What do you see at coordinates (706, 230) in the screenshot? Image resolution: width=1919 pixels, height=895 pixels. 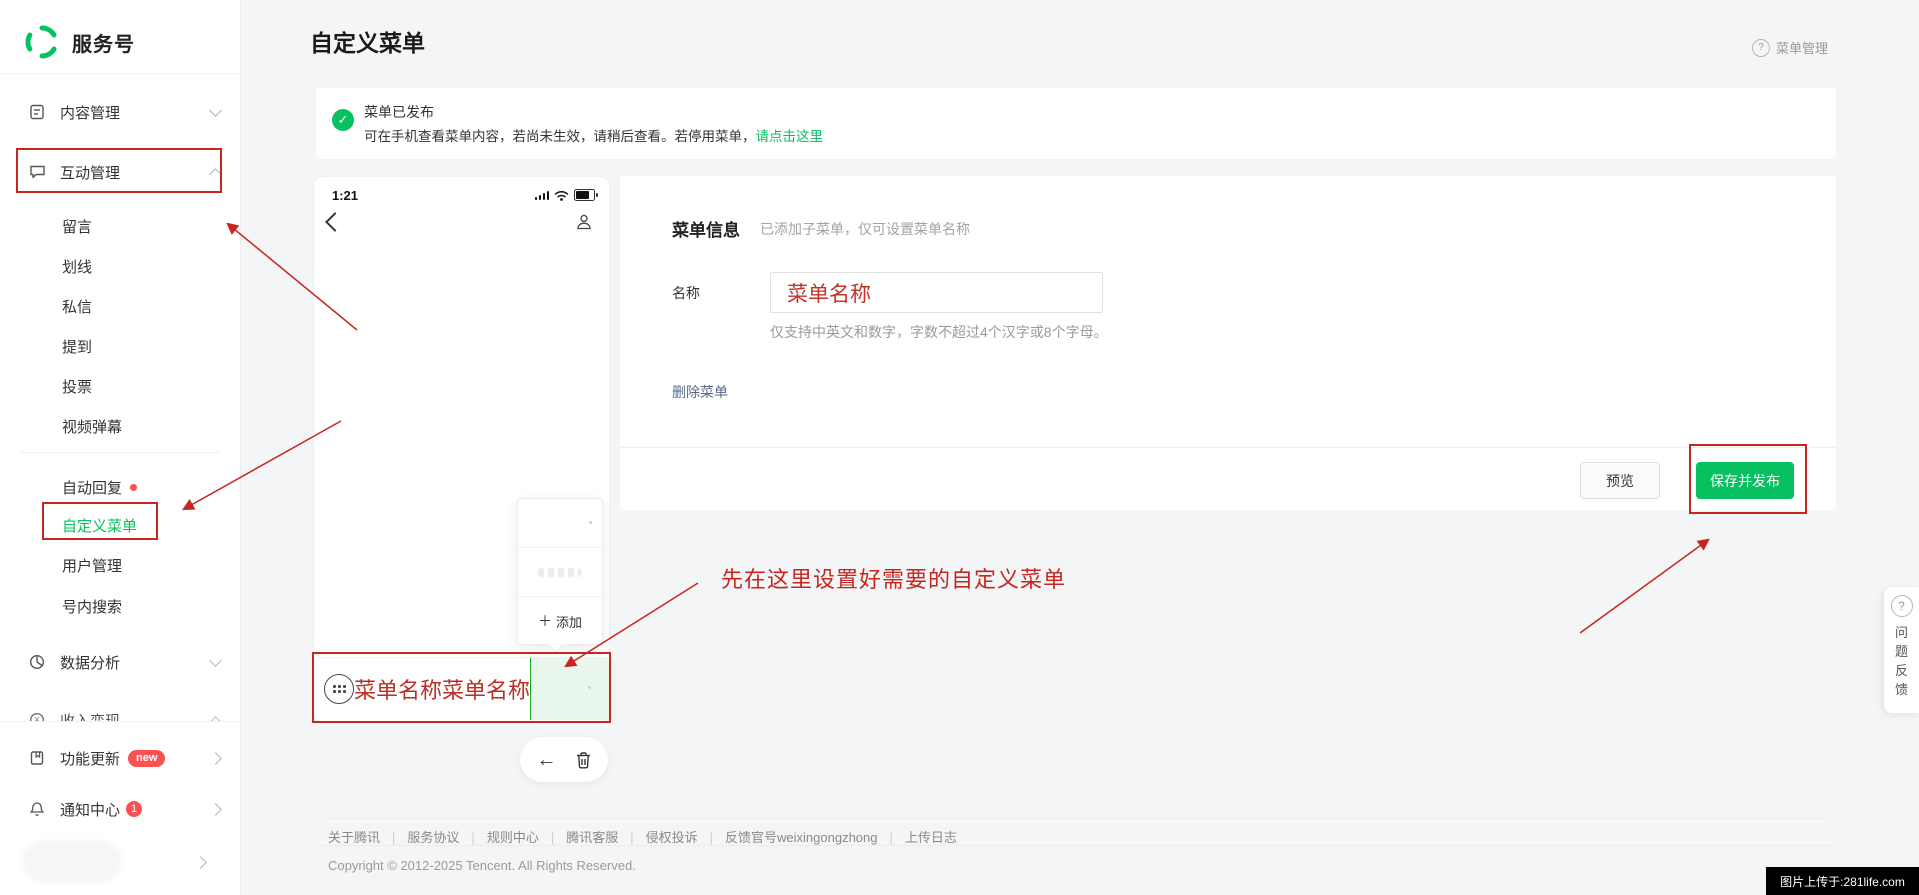 I see `section-title: 菜单信息` at bounding box center [706, 230].